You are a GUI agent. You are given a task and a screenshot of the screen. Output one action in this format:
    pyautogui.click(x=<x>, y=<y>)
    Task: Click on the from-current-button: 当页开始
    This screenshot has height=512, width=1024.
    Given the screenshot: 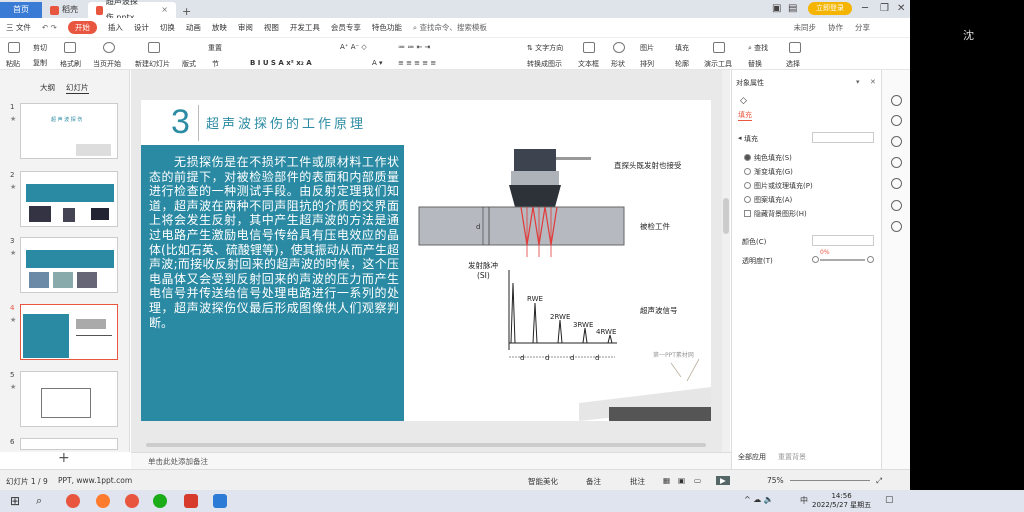 What is the action you would take?
    pyautogui.click(x=107, y=64)
    